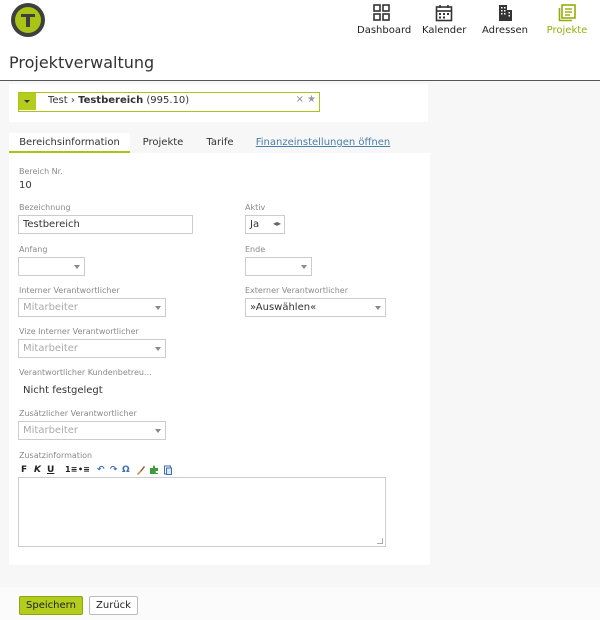 The width and height of the screenshot is (600, 620). I want to click on logo-t-stem, so click(28, 20).